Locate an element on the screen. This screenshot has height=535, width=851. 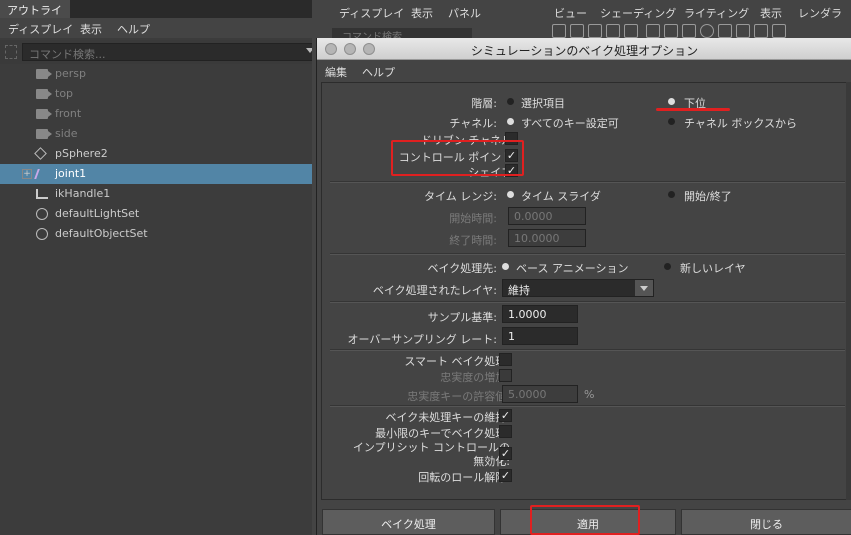
unroll-rotation-checkbox: ✓ is located at coordinates (505, 475).